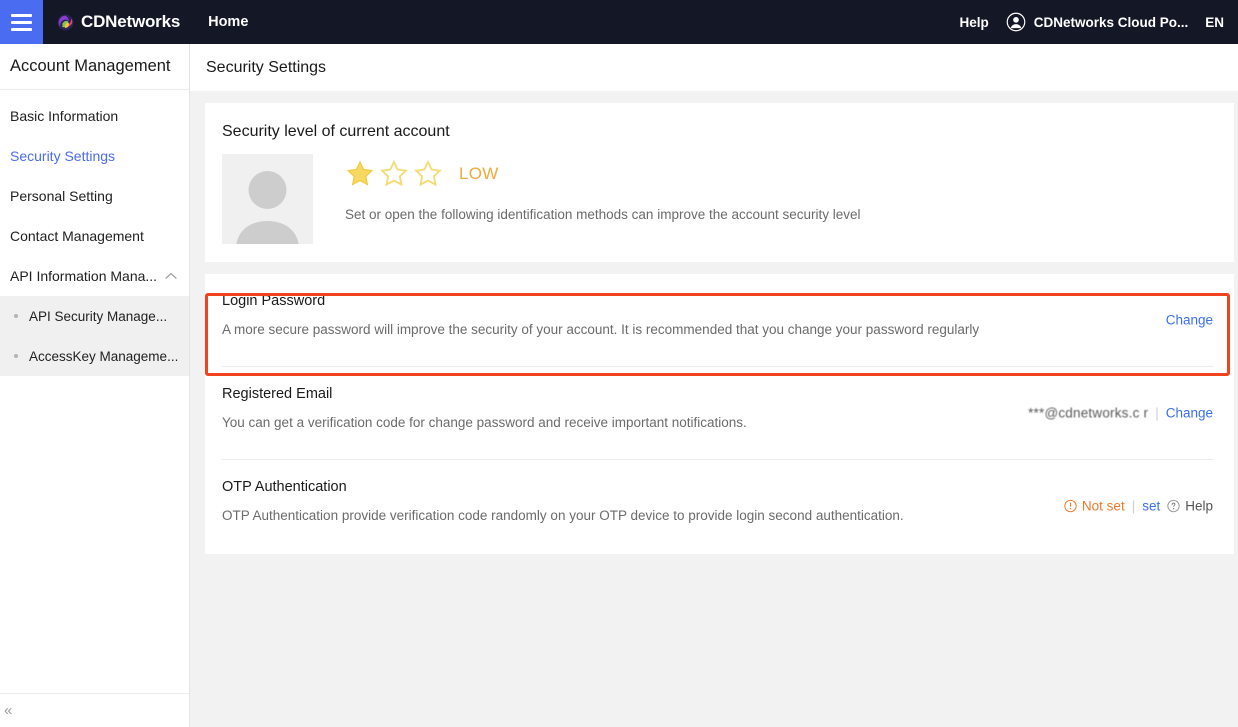  Describe the element at coordinates (360, 173) in the screenshot. I see `star-filled-icon` at that location.